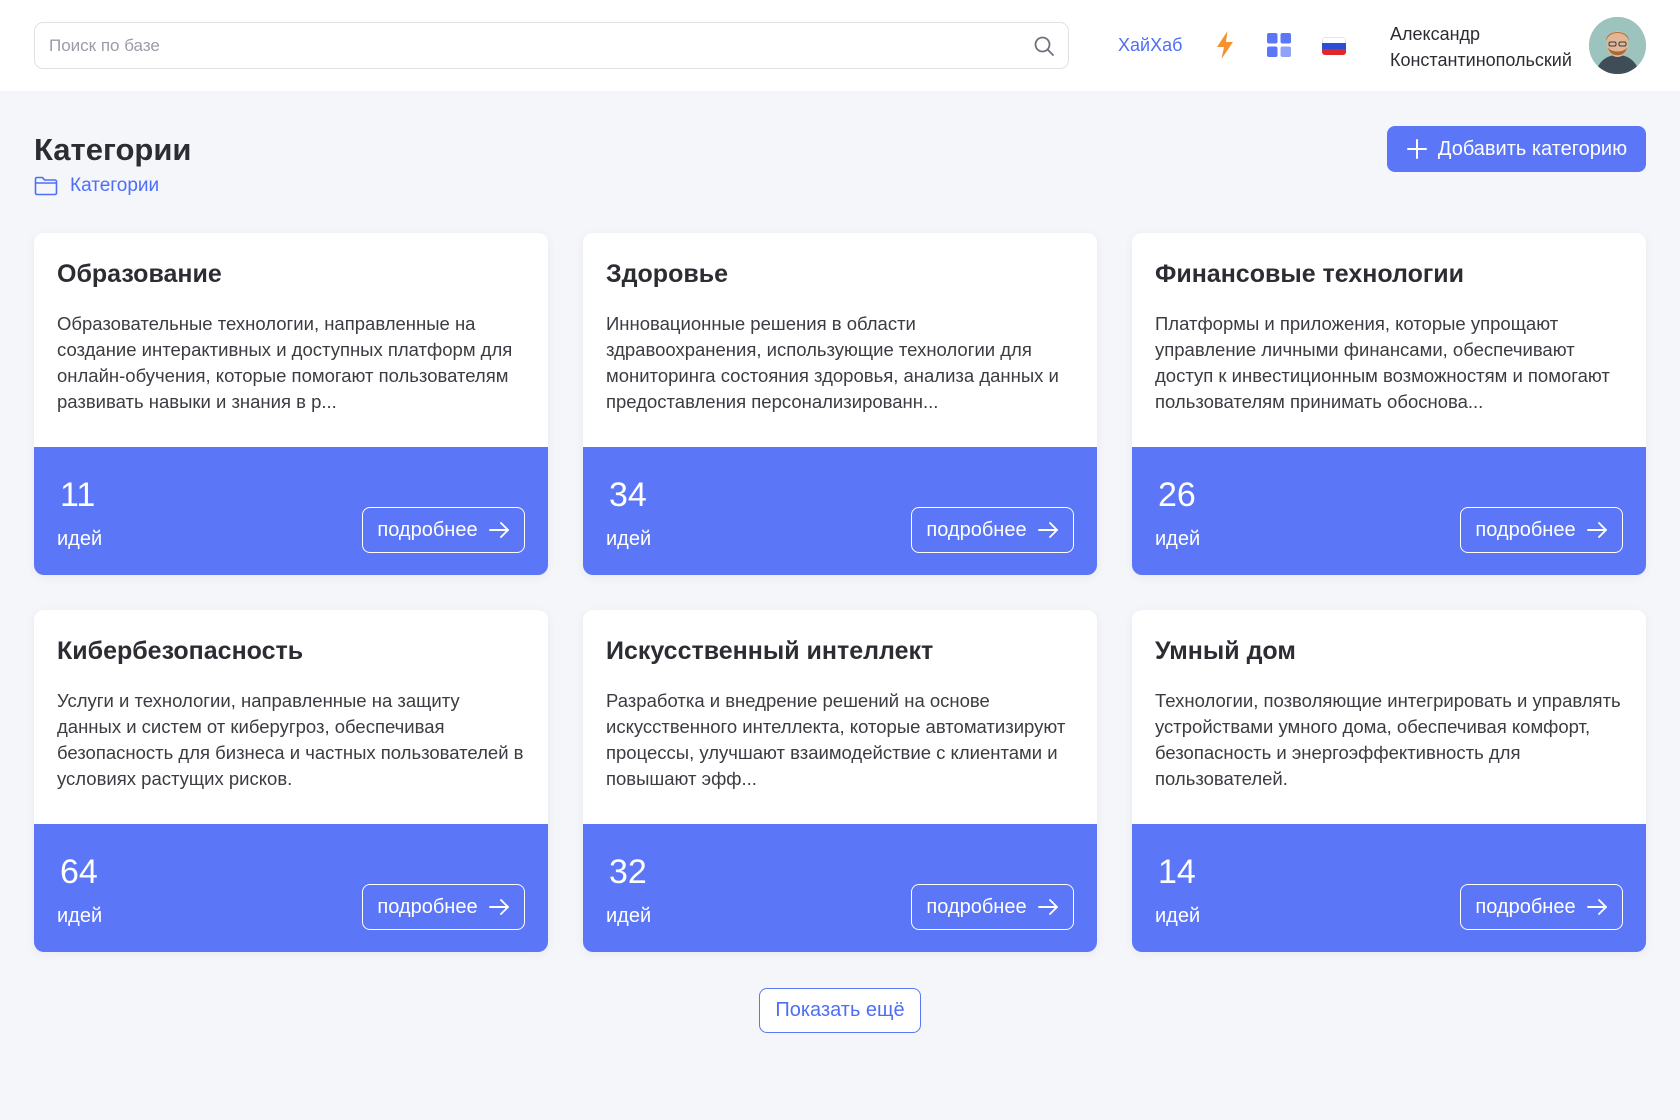 This screenshot has height=1120, width=1680. I want to click on search-icon, so click(1044, 46).